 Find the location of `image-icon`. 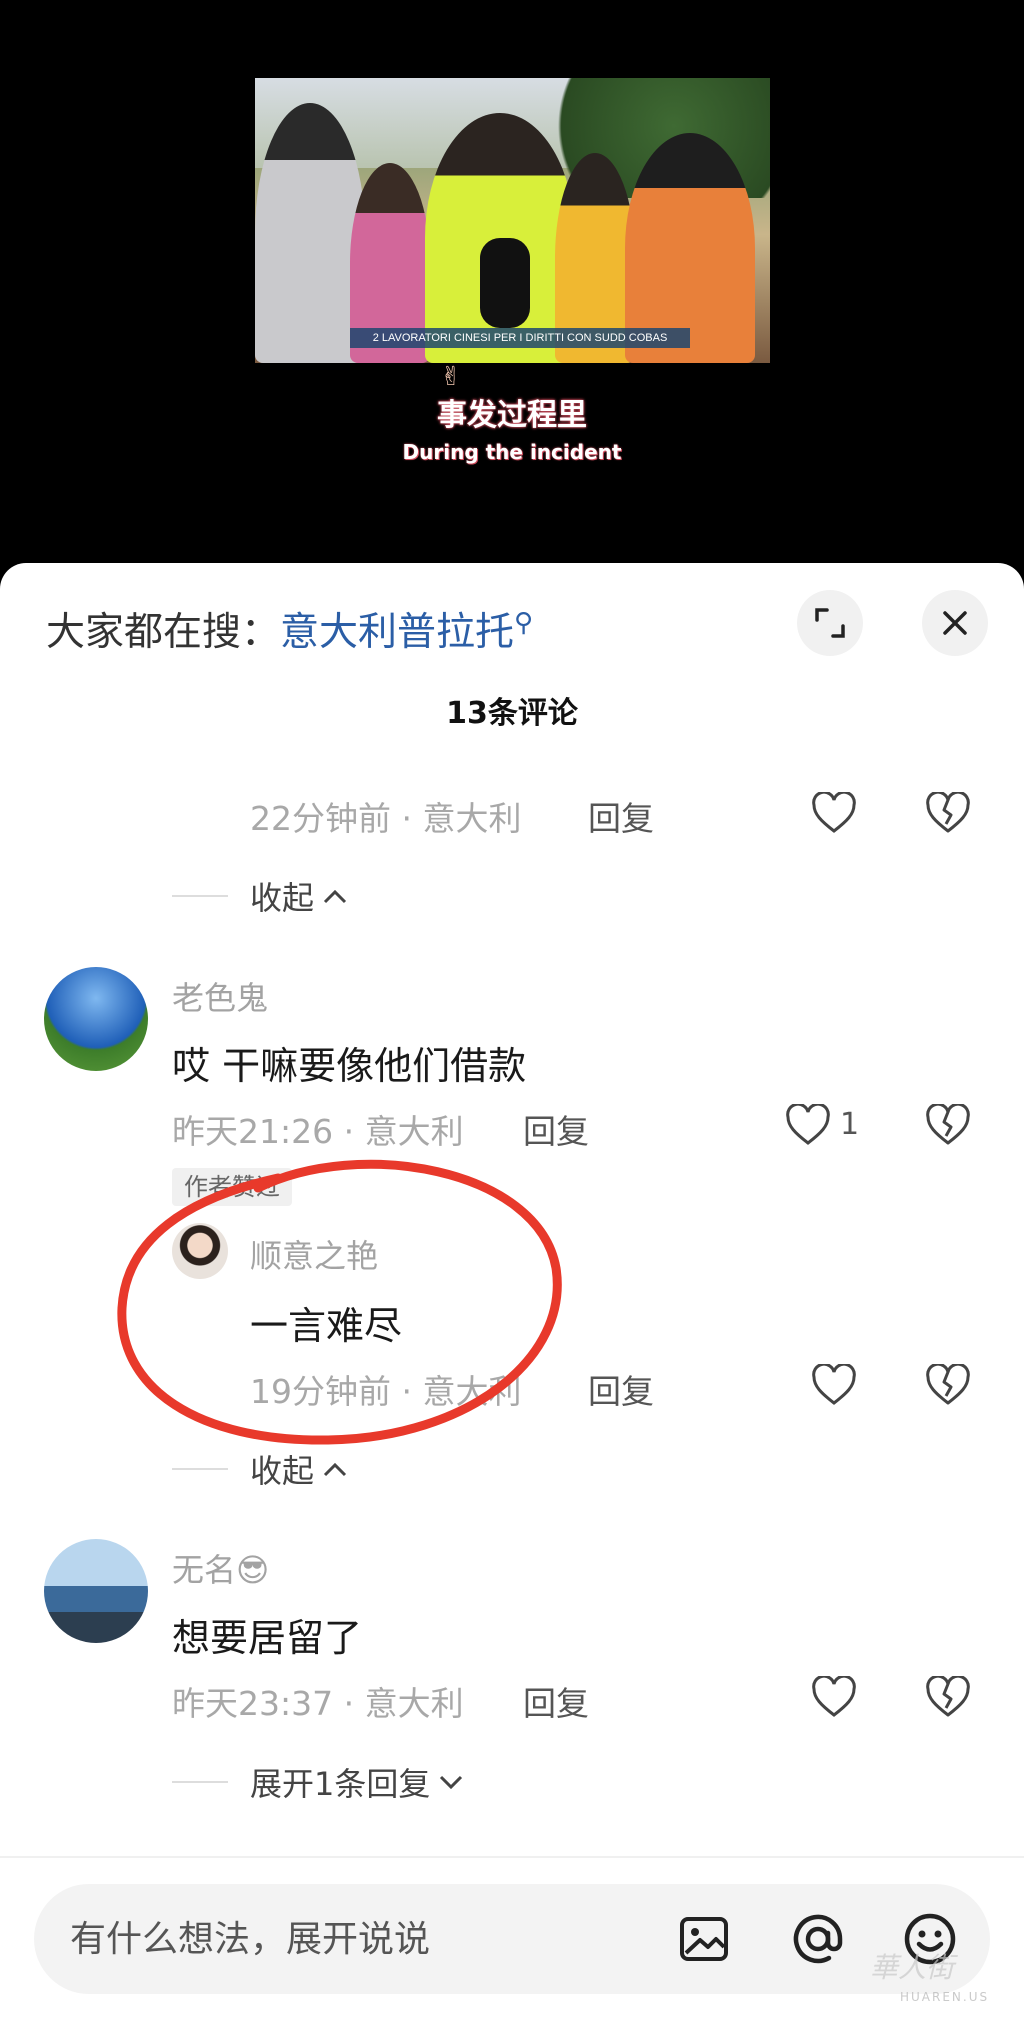

image-icon is located at coordinates (704, 1939).